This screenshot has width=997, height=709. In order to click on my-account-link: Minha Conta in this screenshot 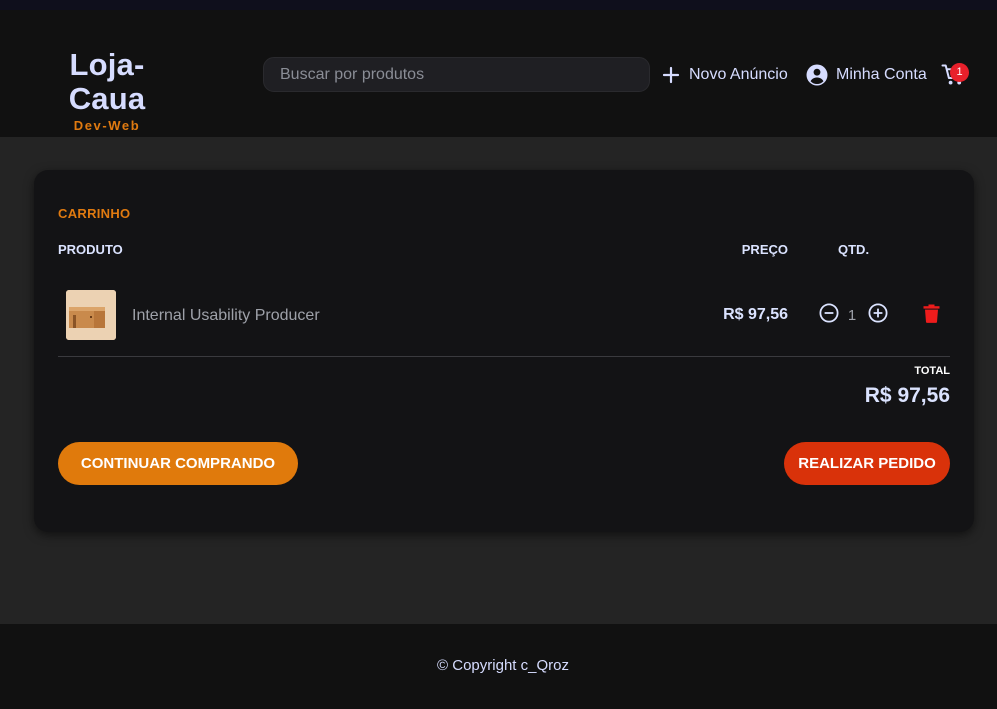, I will do `click(866, 75)`.